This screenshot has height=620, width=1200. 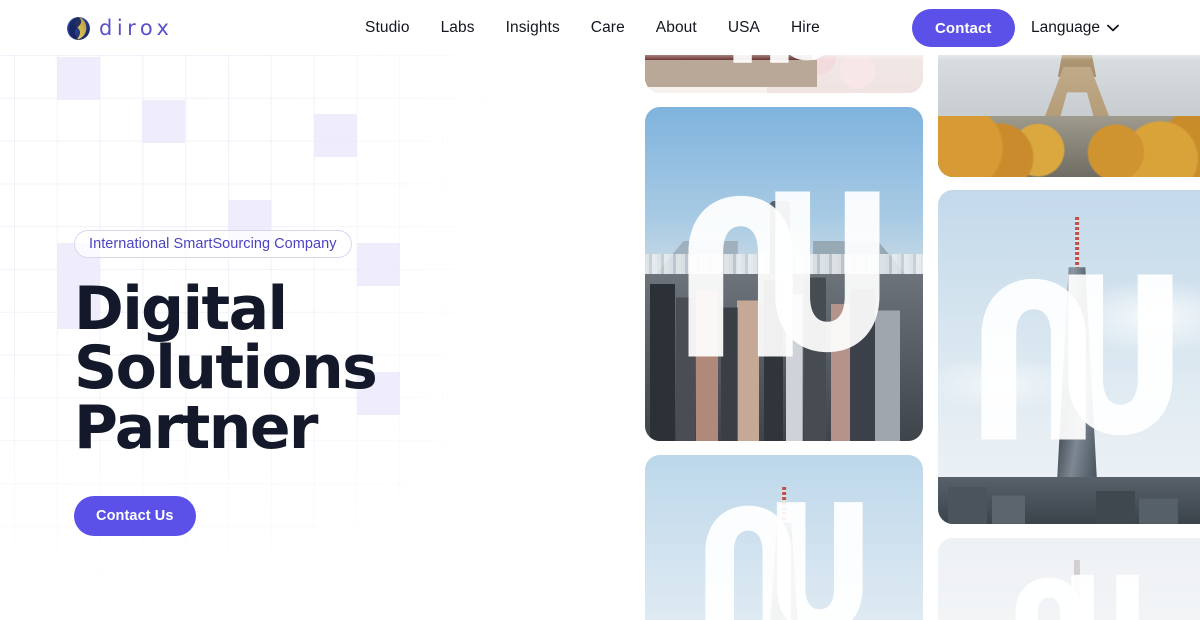 I want to click on header-contact-button: Contact, so click(x=963, y=28).